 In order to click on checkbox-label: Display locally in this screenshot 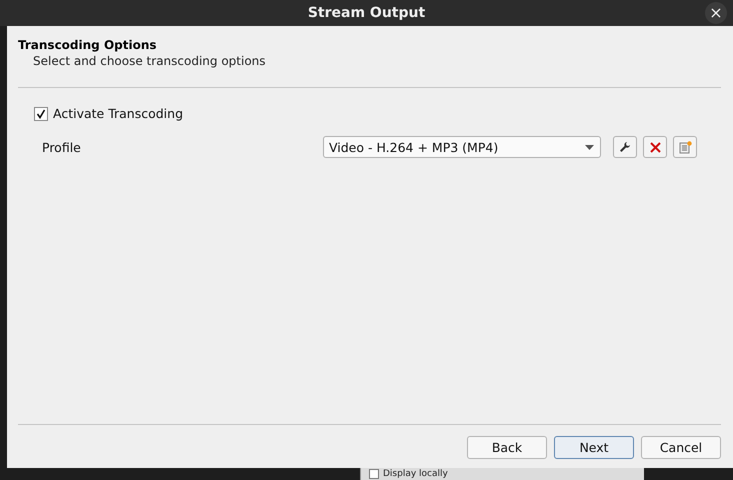, I will do `click(415, 474)`.